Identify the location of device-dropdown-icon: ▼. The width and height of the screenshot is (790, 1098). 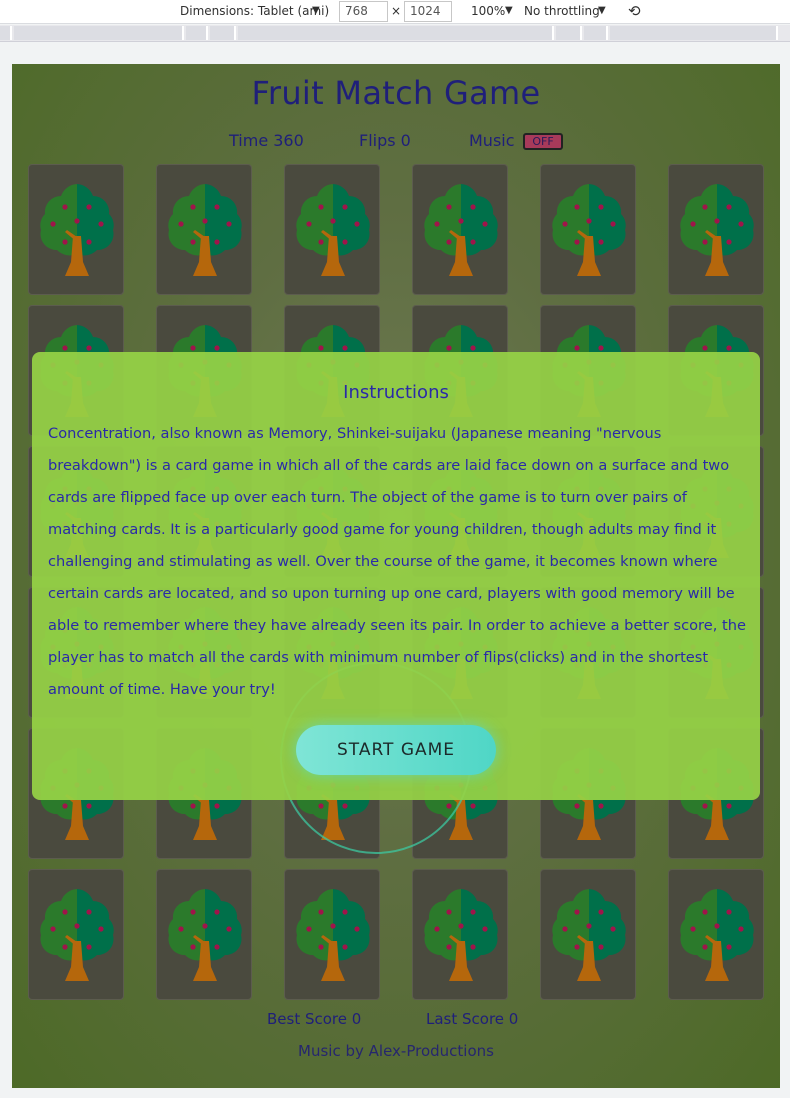
(316, 10).